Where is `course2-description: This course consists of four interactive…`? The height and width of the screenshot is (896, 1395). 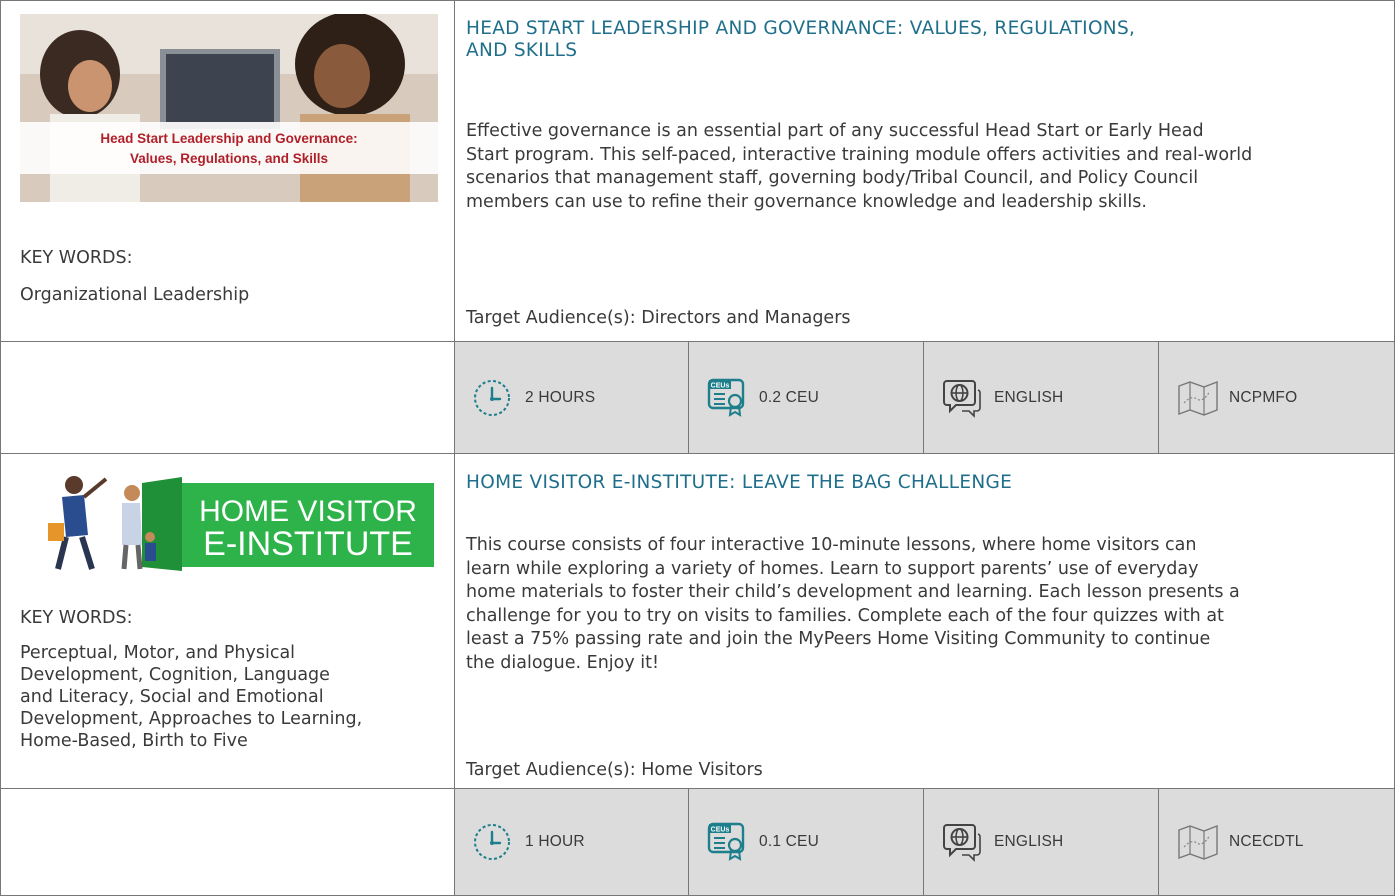 course2-description: This course consists of four interactive… is located at coordinates (918, 604).